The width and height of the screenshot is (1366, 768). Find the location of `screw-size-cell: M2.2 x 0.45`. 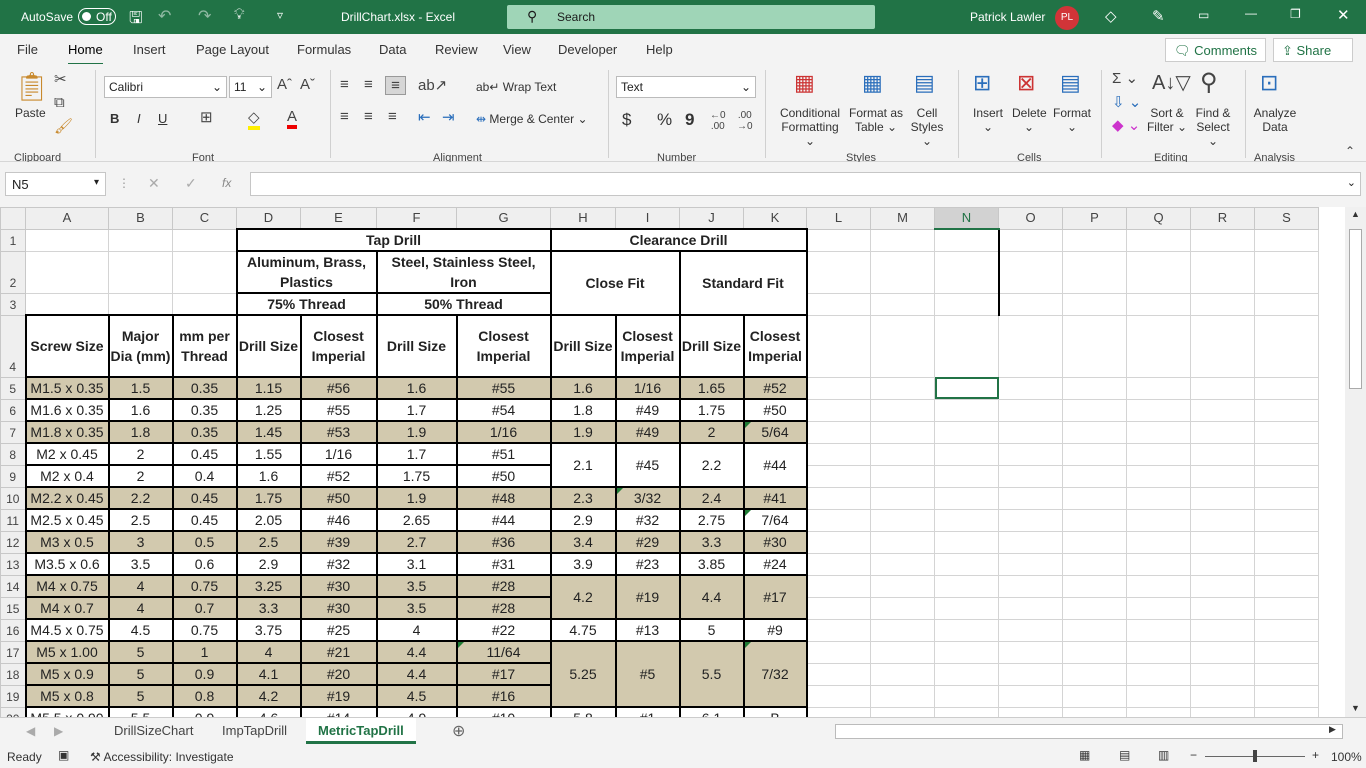

screw-size-cell: M2.2 x 0.45 is located at coordinates (67, 498).